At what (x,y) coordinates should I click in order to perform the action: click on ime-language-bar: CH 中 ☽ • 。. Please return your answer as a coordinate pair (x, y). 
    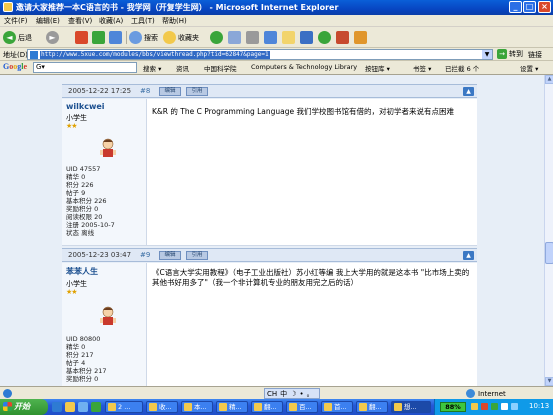
    Looking at the image, I should click on (292, 393).